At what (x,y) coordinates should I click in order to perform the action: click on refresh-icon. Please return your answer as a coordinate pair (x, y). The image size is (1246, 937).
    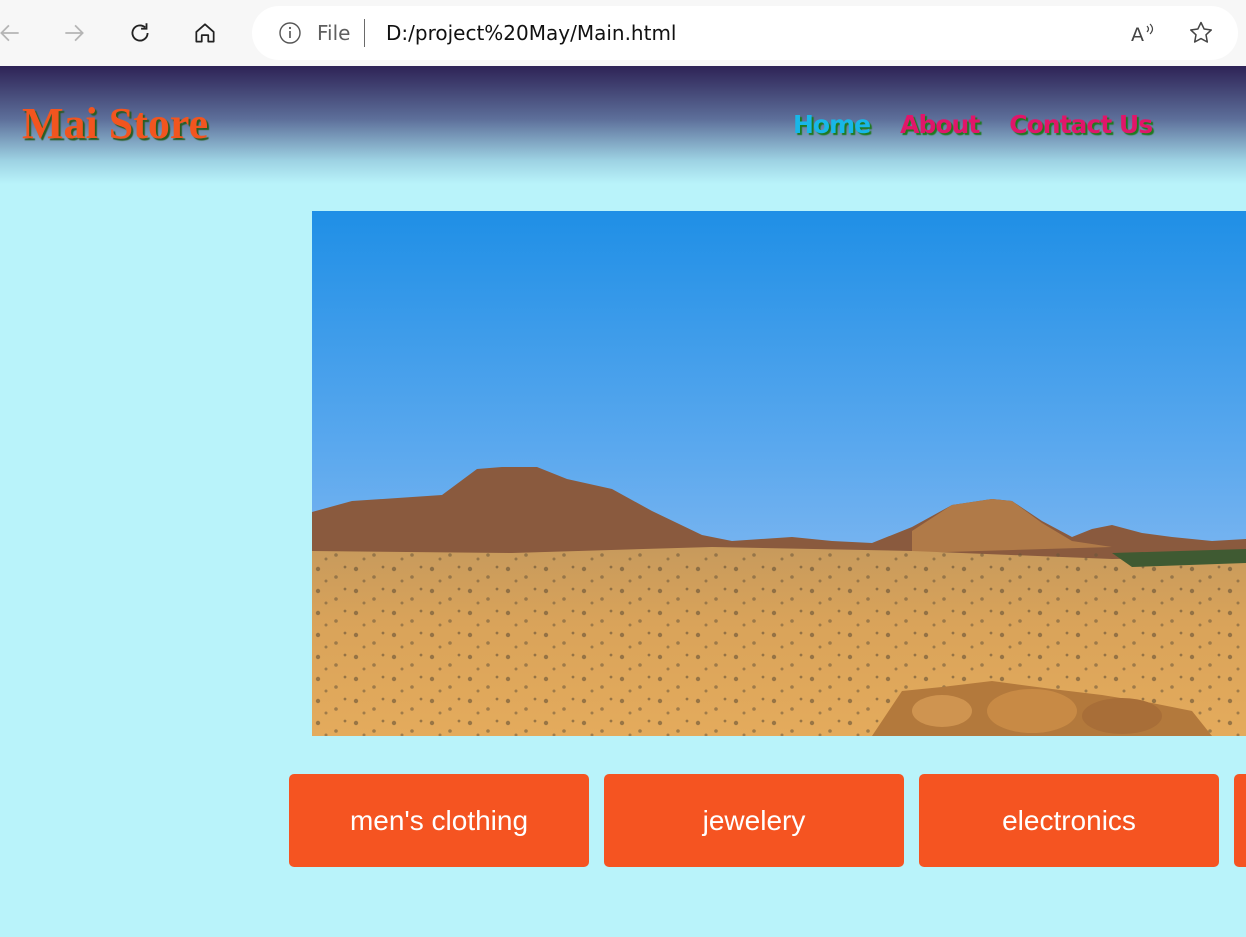
    Looking at the image, I should click on (140, 32).